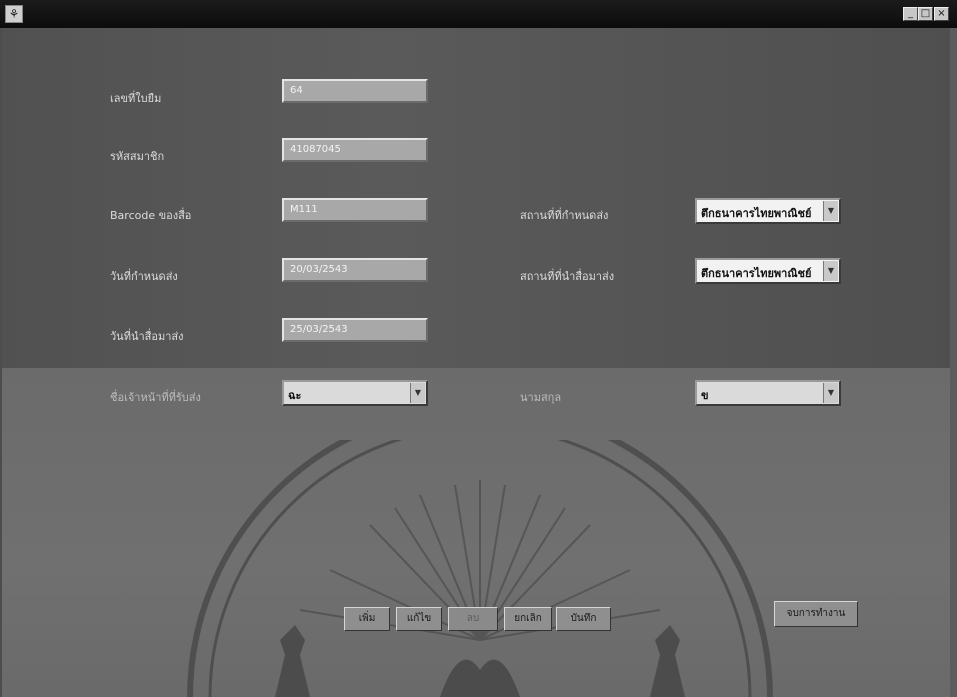 The width and height of the screenshot is (957, 697). What do you see at coordinates (355, 270) in the screenshot?
I see `due-date-field: 20/03/2543` at bounding box center [355, 270].